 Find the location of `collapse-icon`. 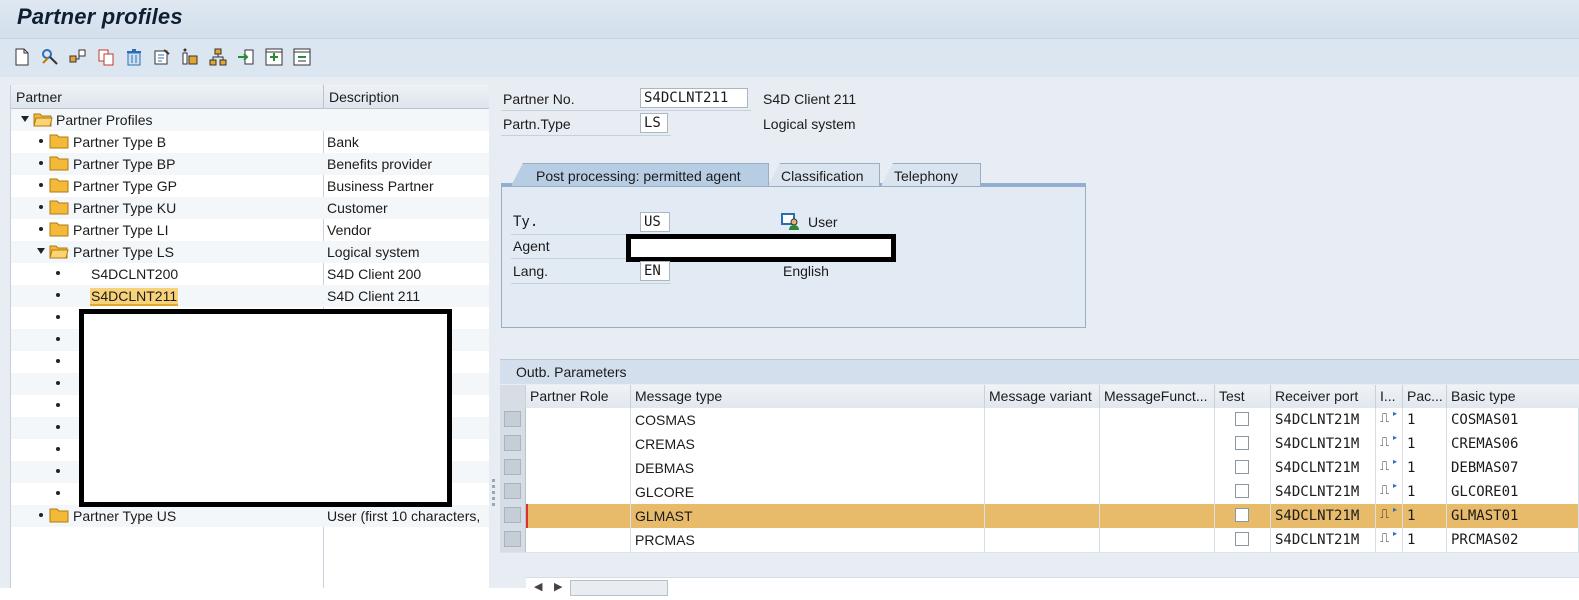

collapse-icon is located at coordinates (302, 57).